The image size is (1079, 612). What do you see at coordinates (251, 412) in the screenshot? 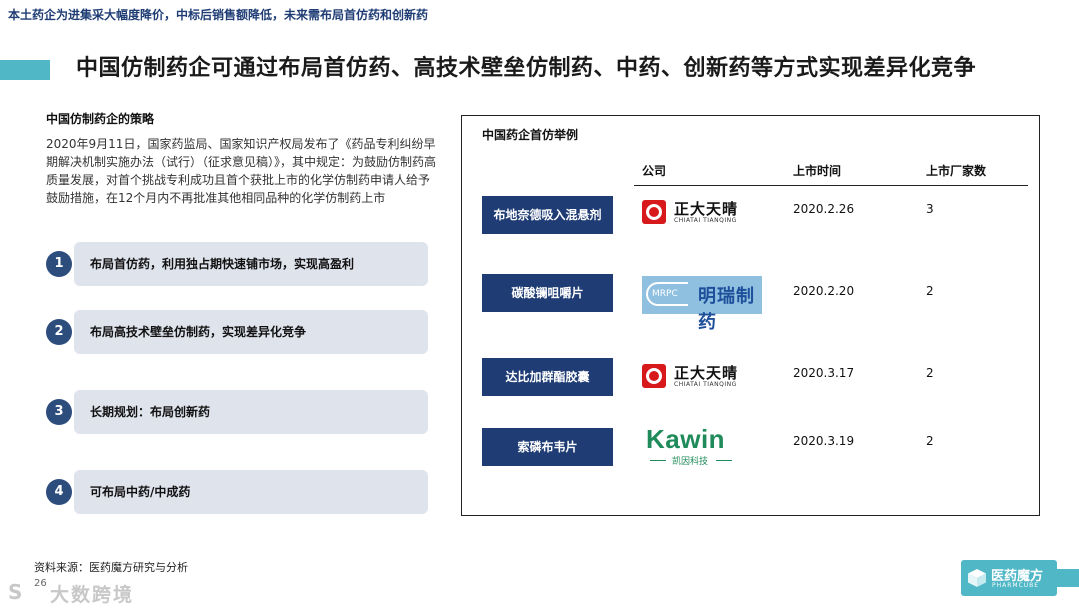
I see `strategy-item-3: 长期规划：布局创新药` at bounding box center [251, 412].